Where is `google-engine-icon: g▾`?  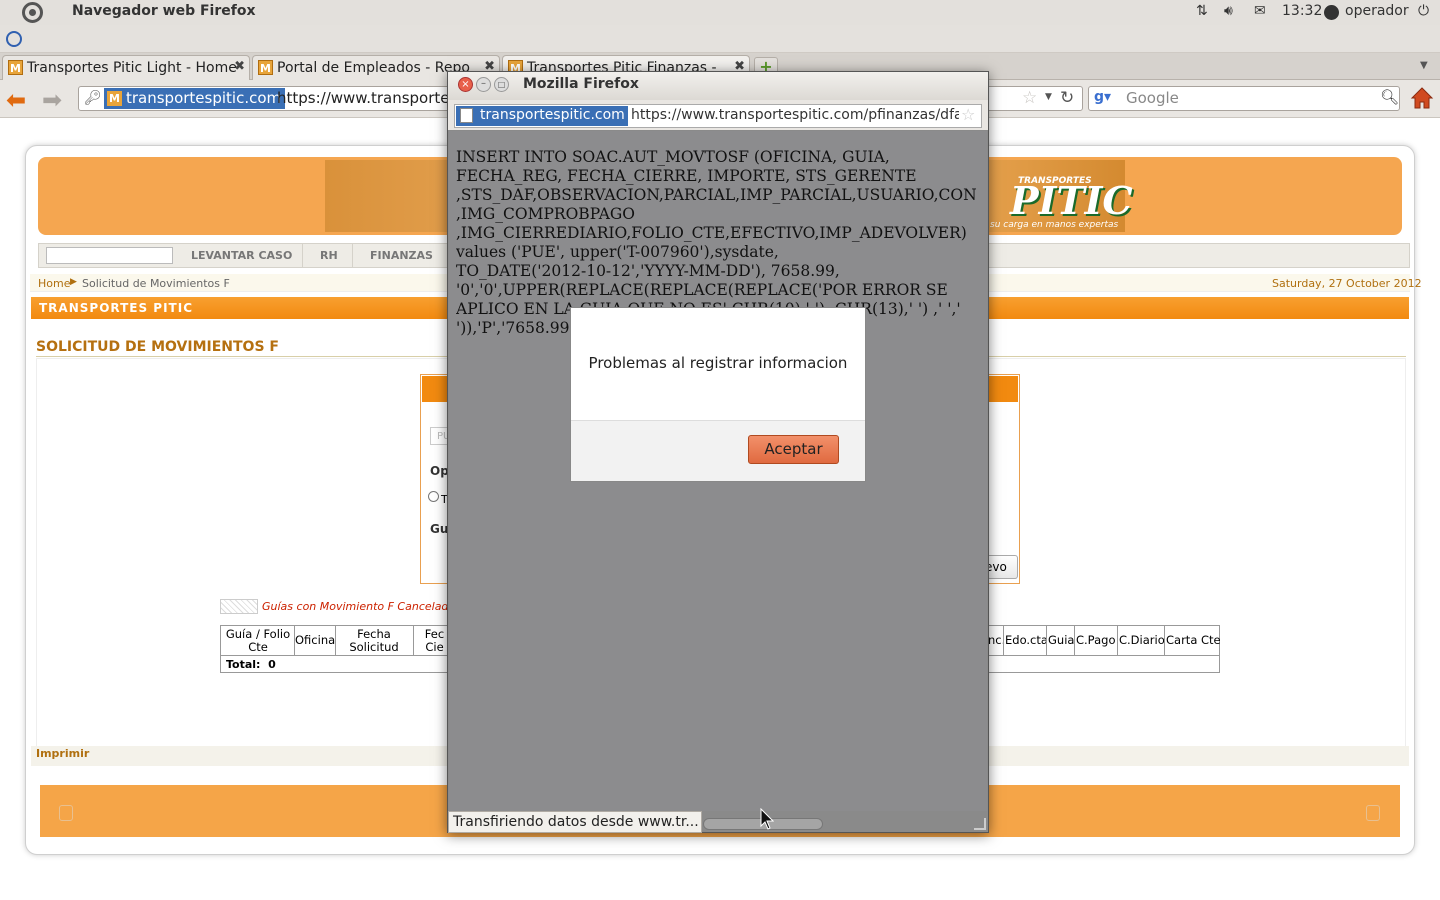 google-engine-icon: g▾ is located at coordinates (1102, 97).